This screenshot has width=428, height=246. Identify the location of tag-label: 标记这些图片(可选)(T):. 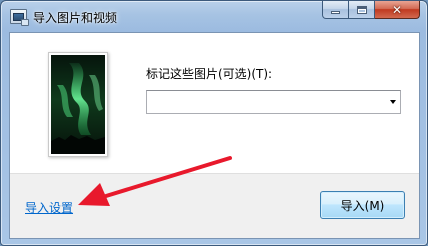
(209, 74).